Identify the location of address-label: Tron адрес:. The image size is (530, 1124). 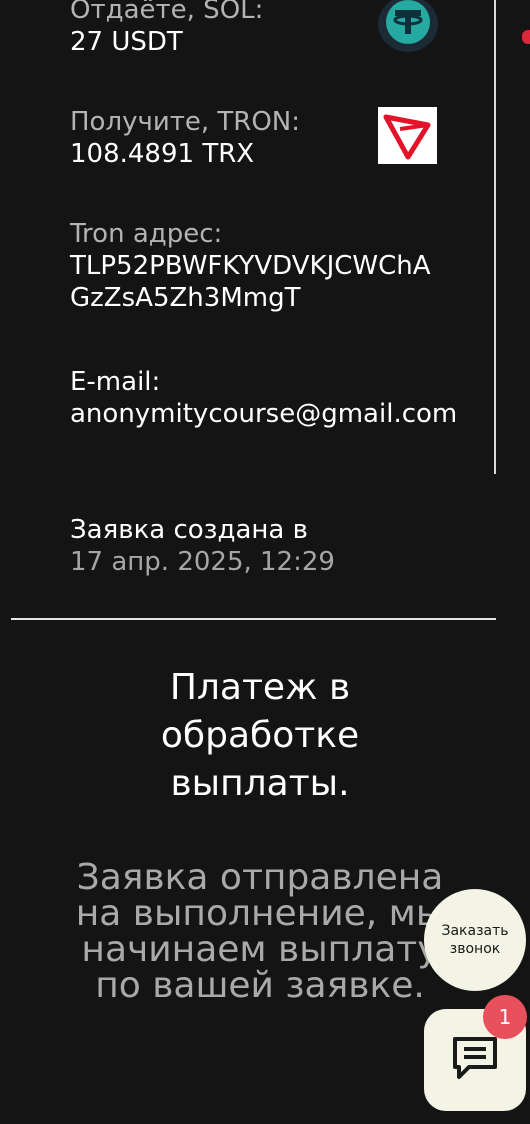
(146, 234).